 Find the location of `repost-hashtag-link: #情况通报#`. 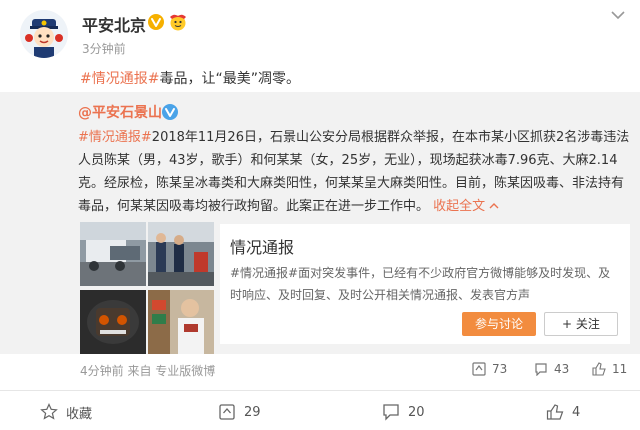

repost-hashtag-link: #情况通报# is located at coordinates (115, 137).